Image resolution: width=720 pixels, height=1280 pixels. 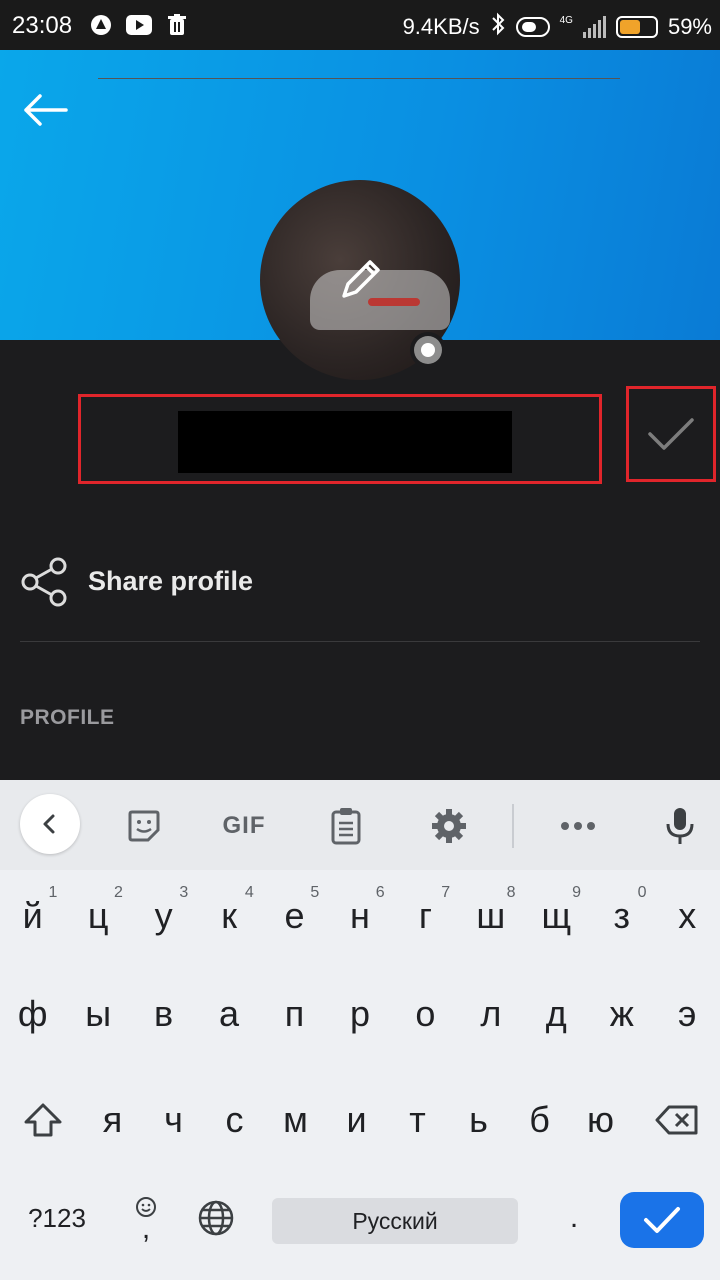 I want to click on shift-key, so click(x=43, y=1120).